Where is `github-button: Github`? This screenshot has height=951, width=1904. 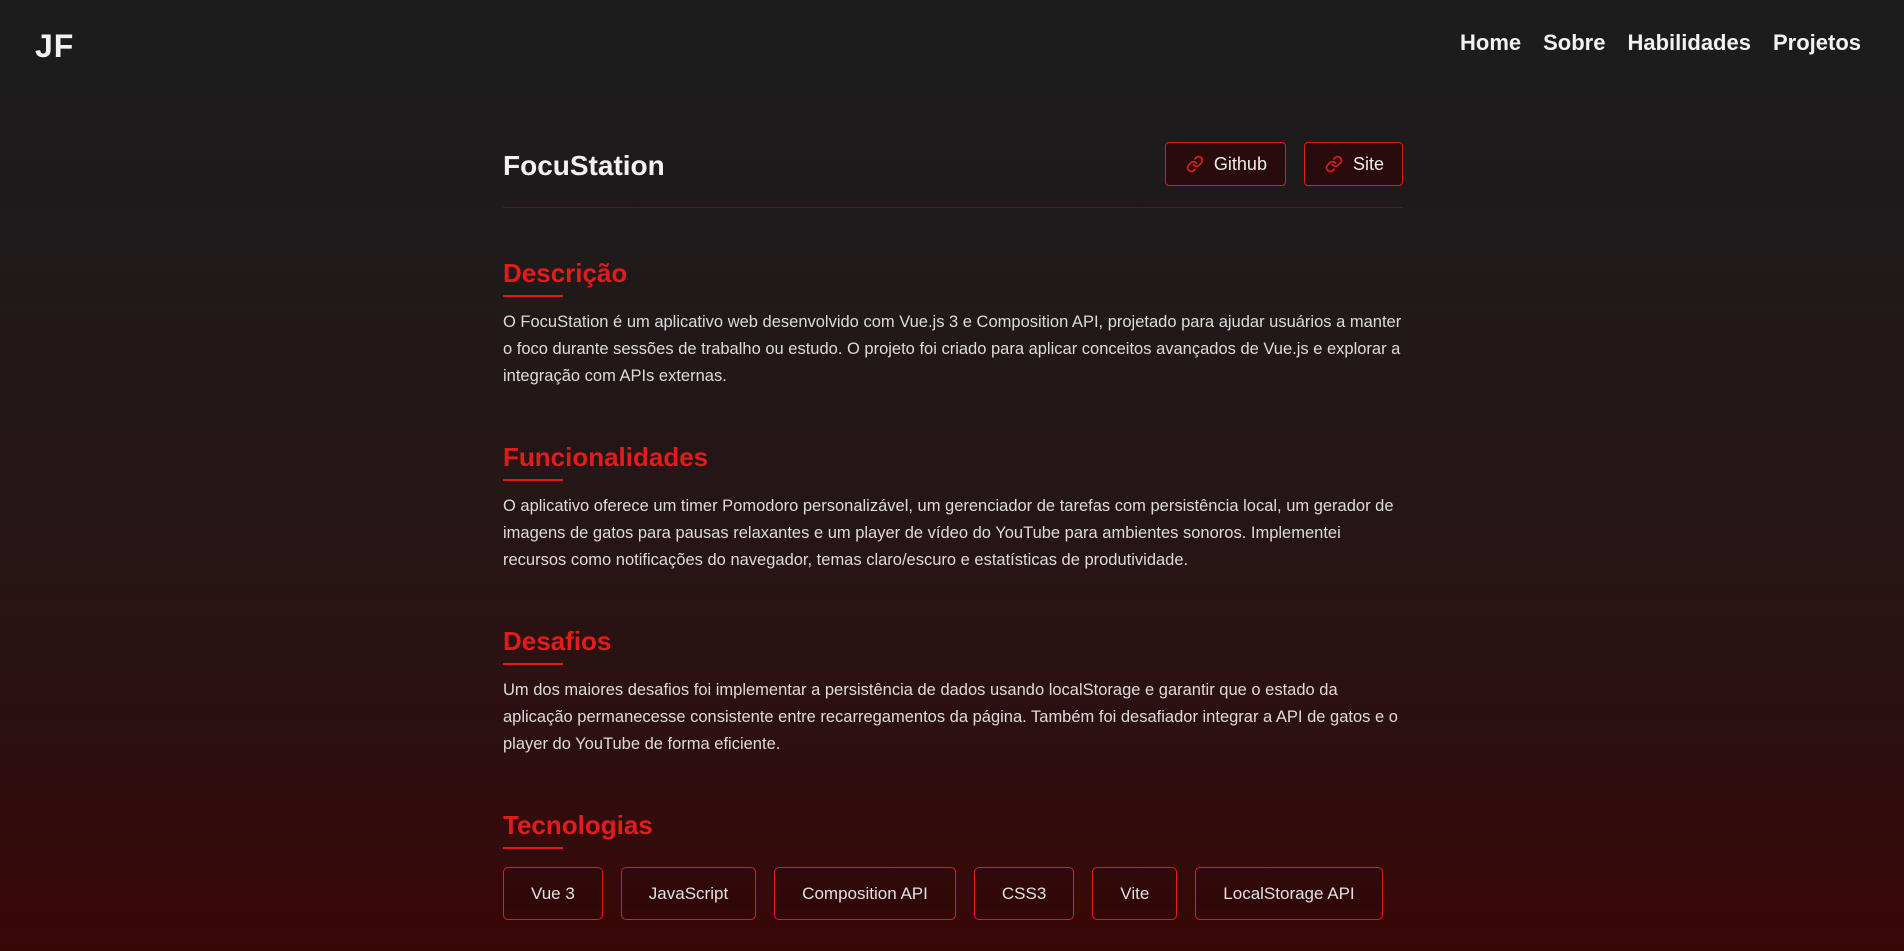 github-button: Github is located at coordinates (1225, 164).